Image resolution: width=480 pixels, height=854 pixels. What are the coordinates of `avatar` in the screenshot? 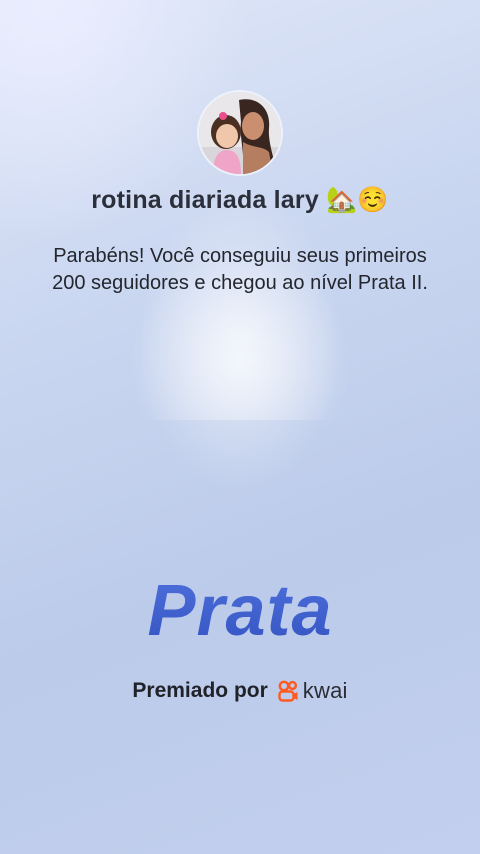 It's located at (240, 133).